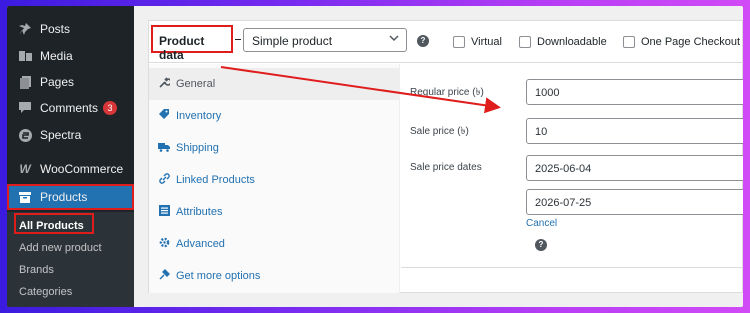 This screenshot has height=313, width=750. I want to click on virtual-checkbox: Virtual, so click(477, 42).